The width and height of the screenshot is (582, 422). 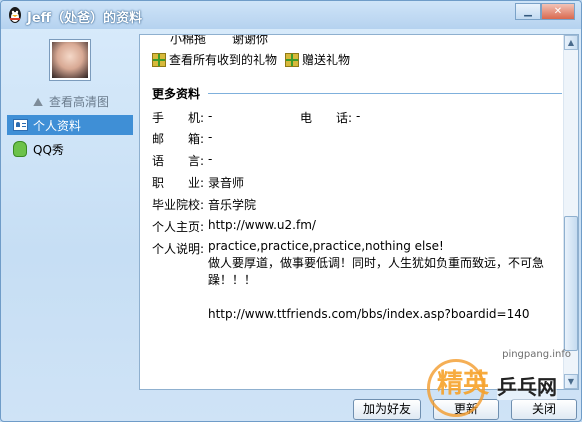 What do you see at coordinates (178, 183) in the screenshot?
I see `field-label: 职 业:` at bounding box center [178, 183].